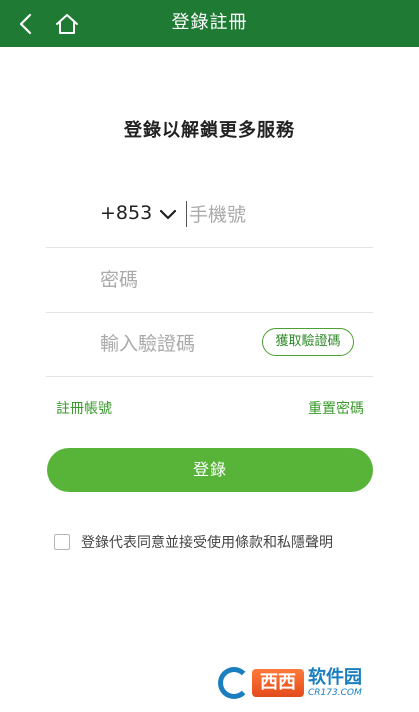  I want to click on password-input, so click(230, 280).